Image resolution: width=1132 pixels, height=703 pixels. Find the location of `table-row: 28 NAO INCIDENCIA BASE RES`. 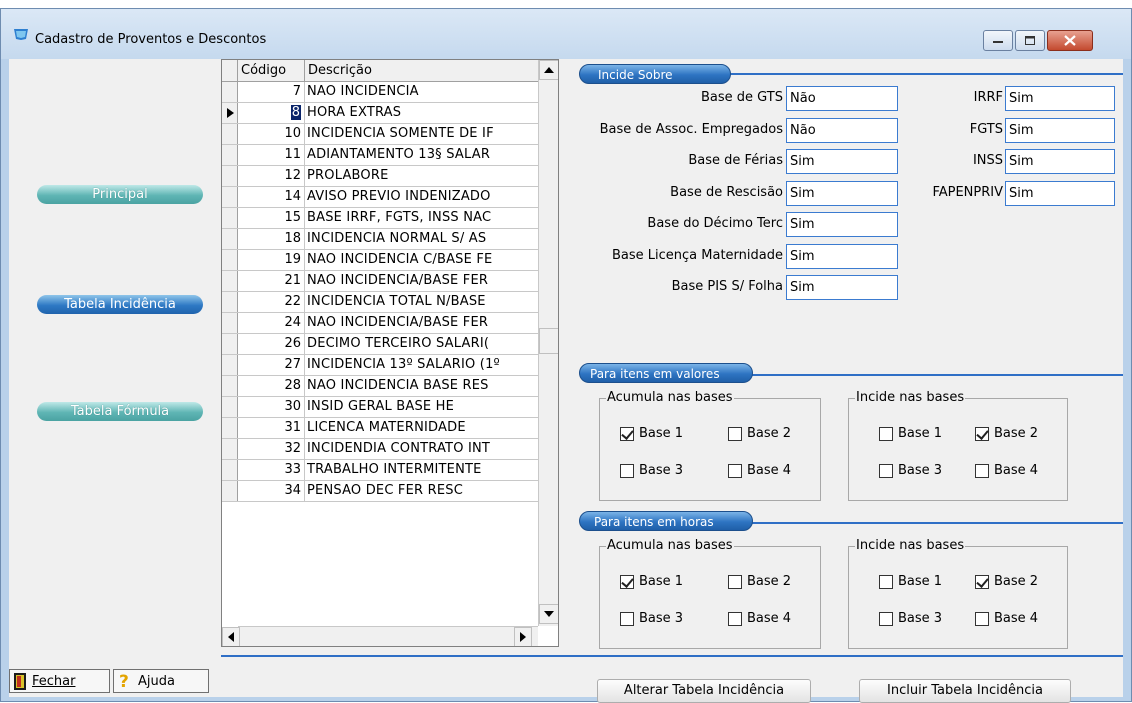

table-row: 28 NAO INCIDENCIA BASE RES is located at coordinates (380, 386).